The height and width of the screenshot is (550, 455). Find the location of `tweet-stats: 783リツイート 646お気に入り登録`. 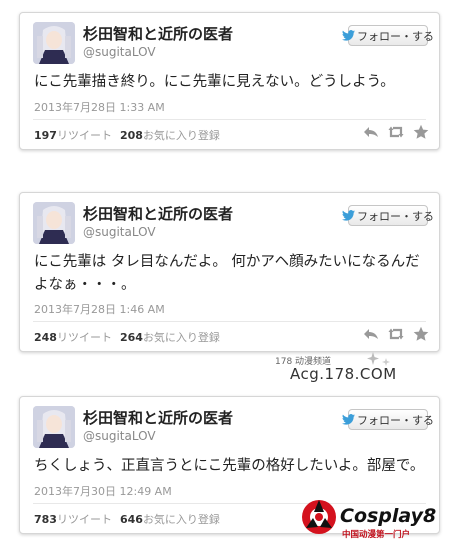

tweet-stats: 783リツイート 646お気に入り登録 is located at coordinates (127, 519).